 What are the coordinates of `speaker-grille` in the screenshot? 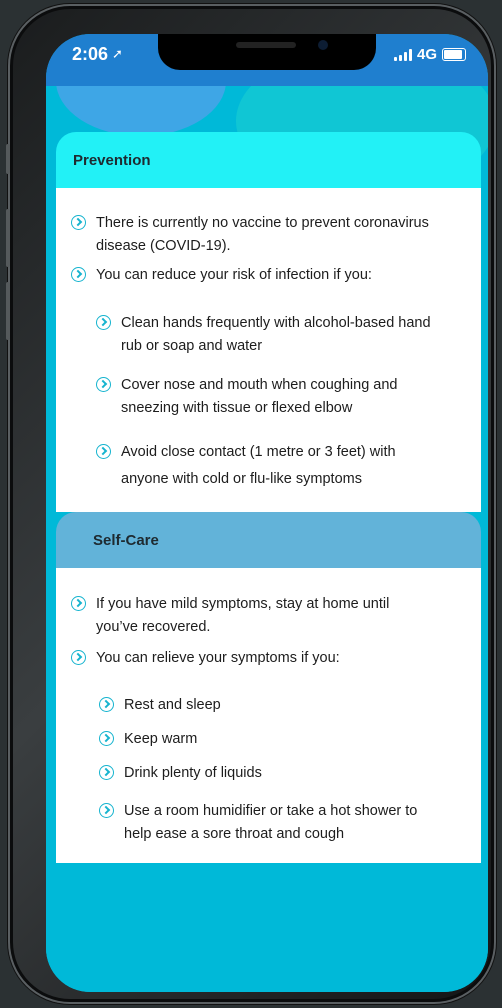 It's located at (266, 45).